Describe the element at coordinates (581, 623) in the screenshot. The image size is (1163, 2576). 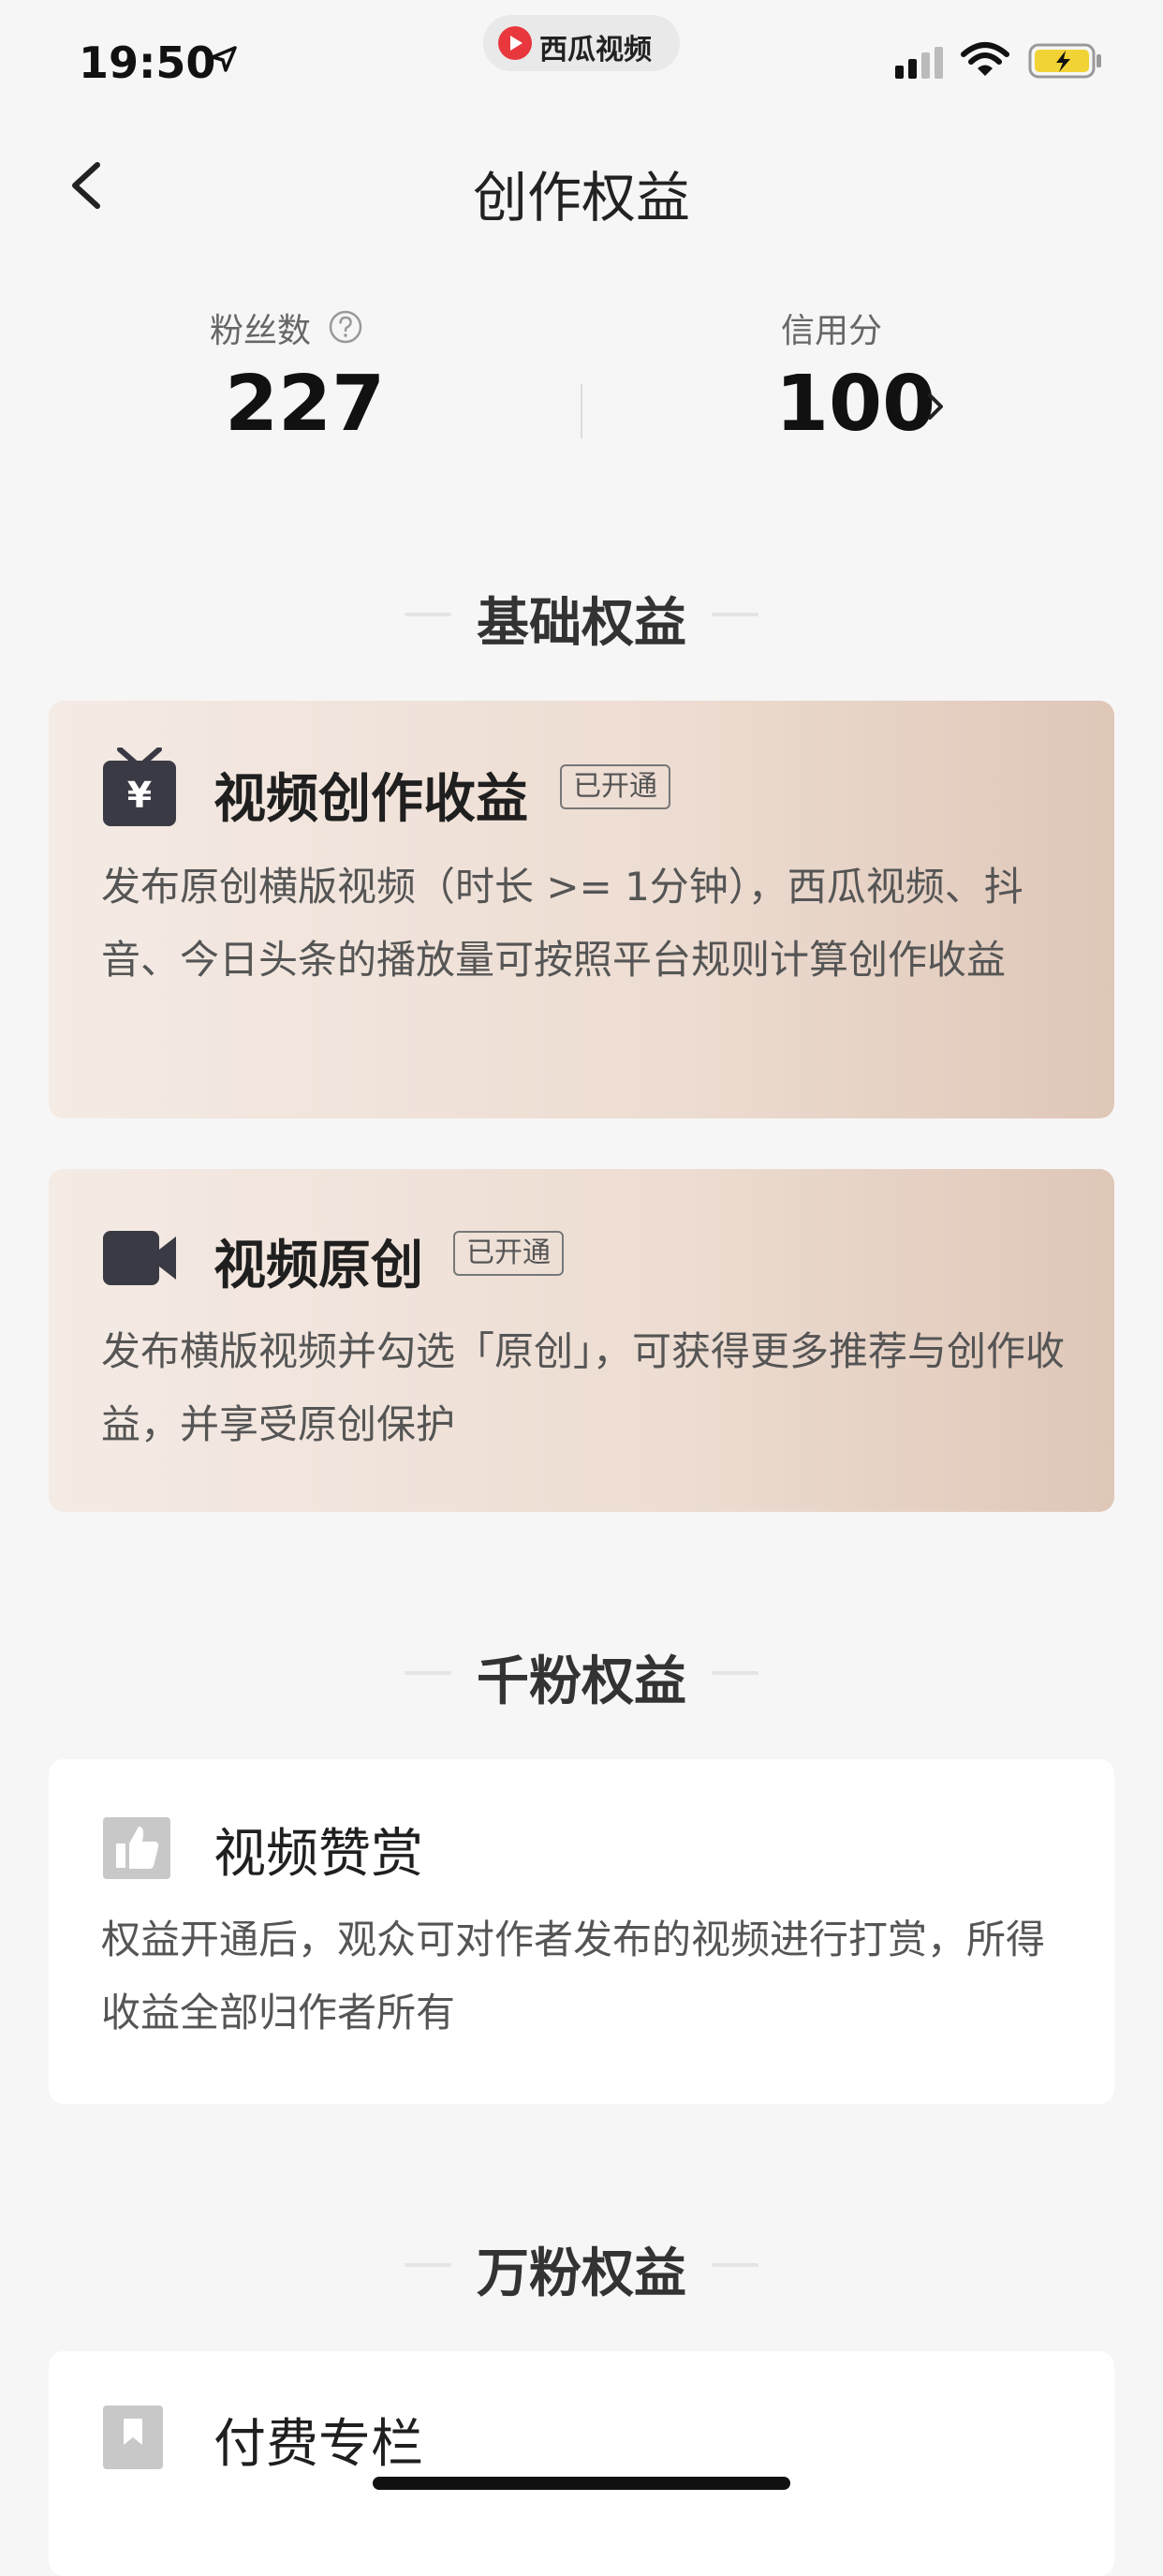
I see `section-heading-basic: 基础权益` at that location.